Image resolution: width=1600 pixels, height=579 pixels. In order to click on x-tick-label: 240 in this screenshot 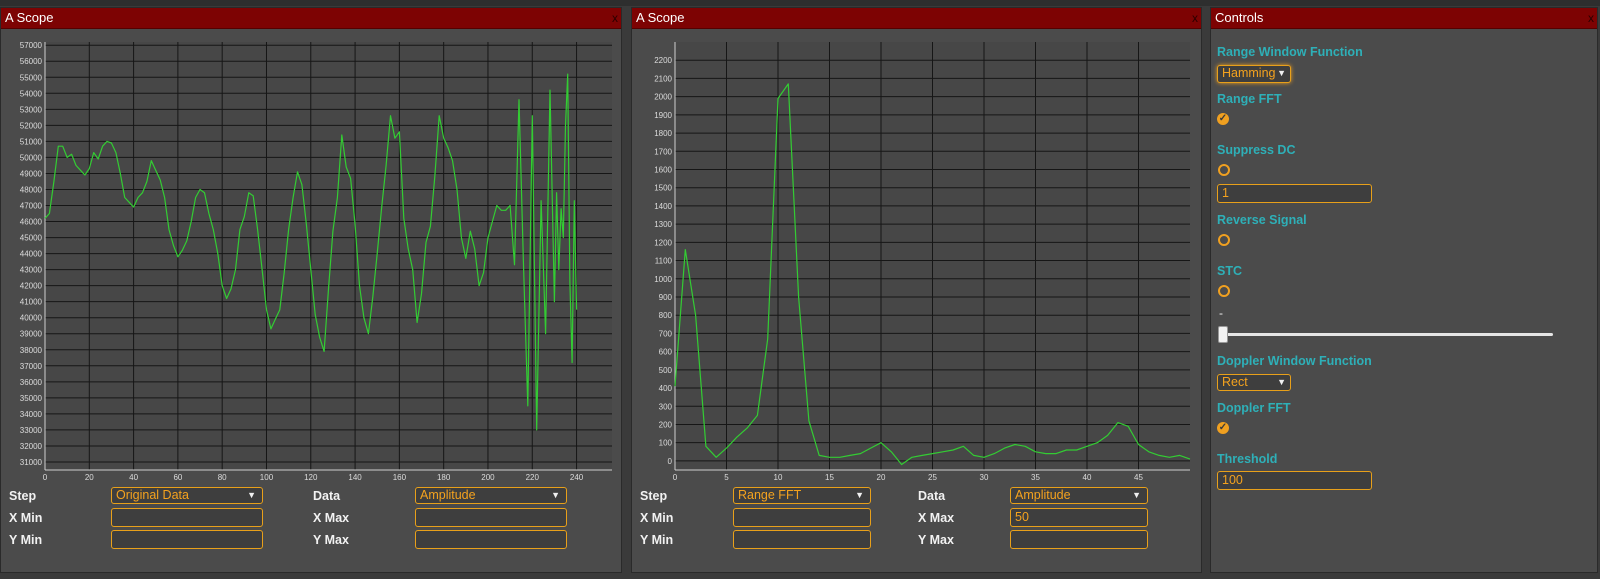, I will do `click(577, 477)`.